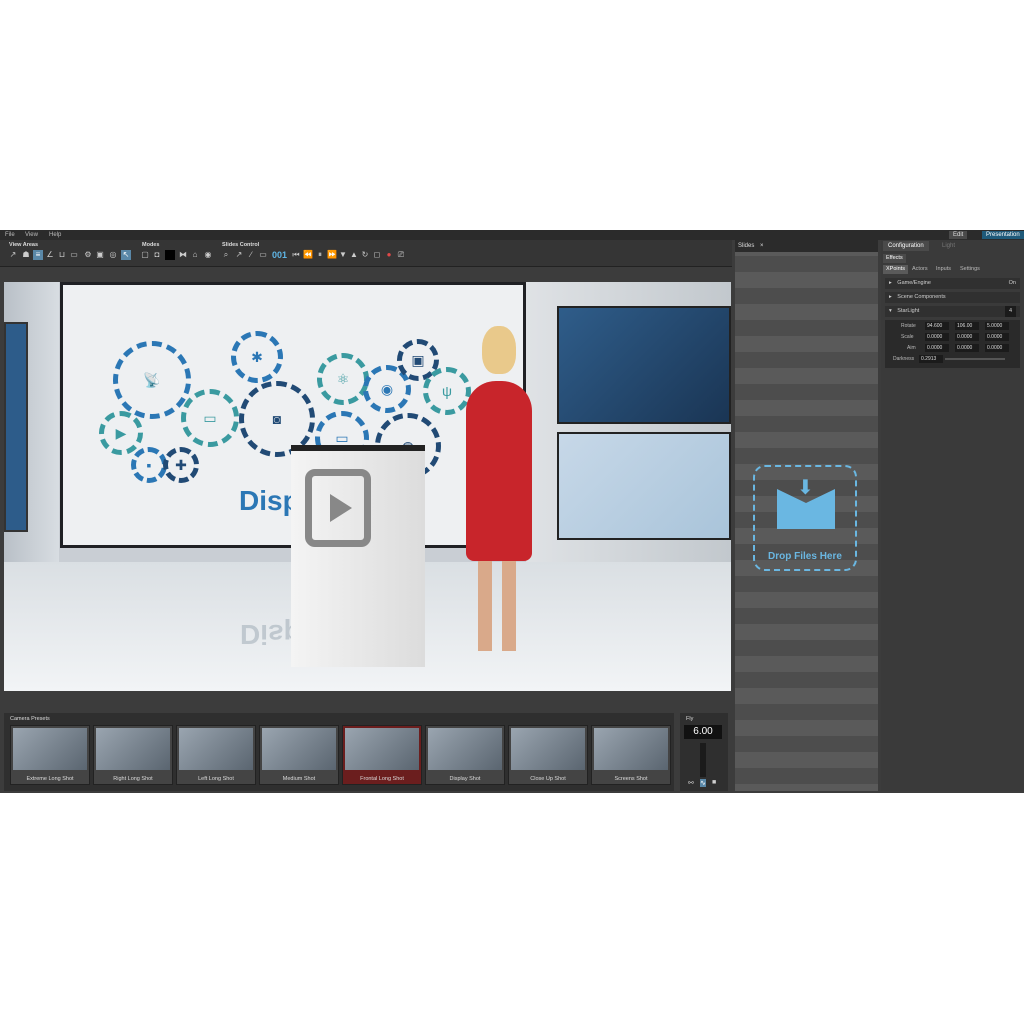 The width and height of the screenshot is (1024, 1024). I want to click on game-engine-row: ▸ Game/Engine On, so click(952, 283).